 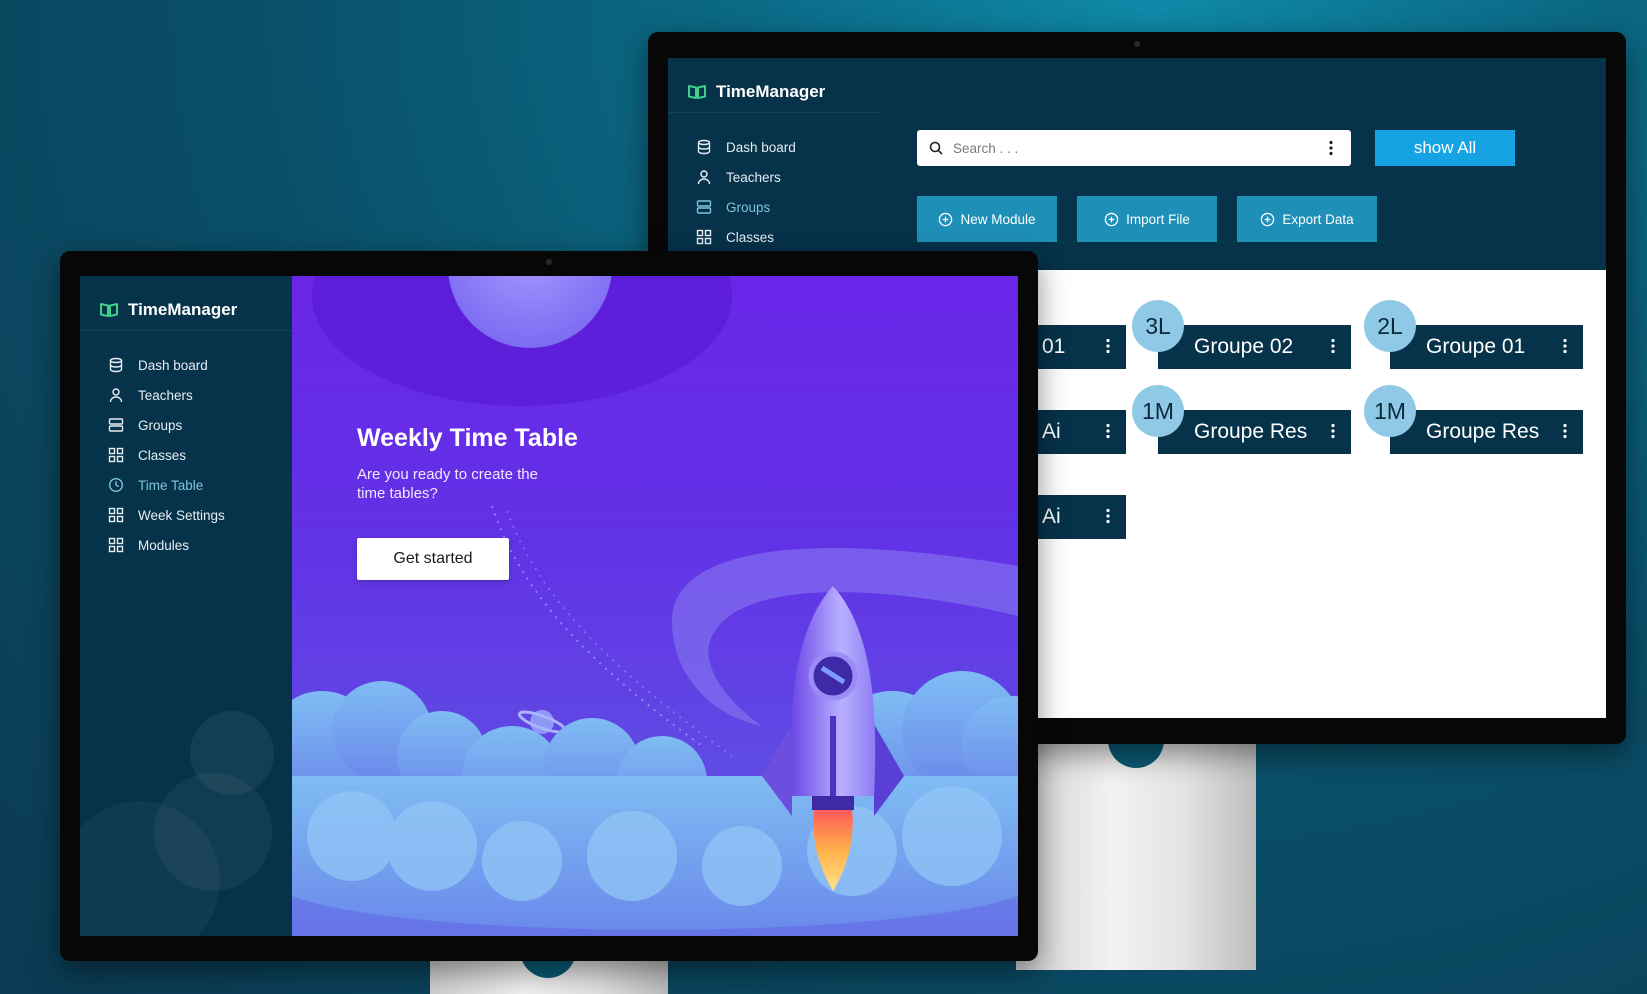 I want to click on group-card-label: 01, so click(x=1054, y=346).